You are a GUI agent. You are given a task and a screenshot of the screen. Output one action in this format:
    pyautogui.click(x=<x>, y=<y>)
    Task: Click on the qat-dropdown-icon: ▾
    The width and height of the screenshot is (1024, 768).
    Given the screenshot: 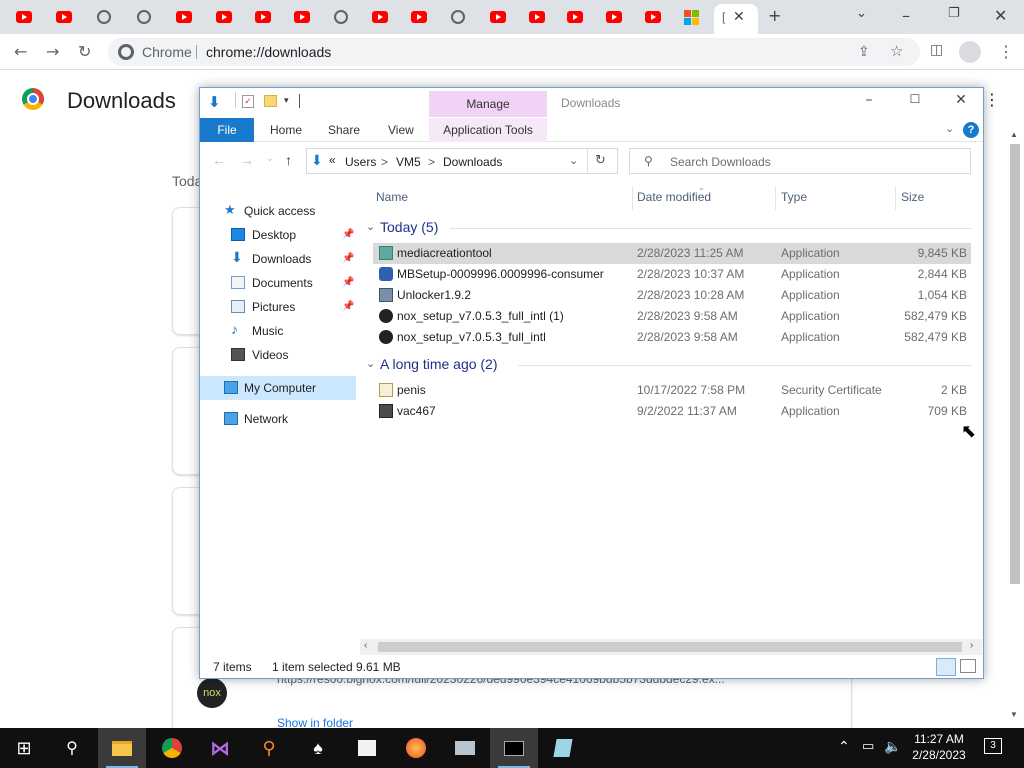 What is the action you would take?
    pyautogui.click(x=286, y=100)
    